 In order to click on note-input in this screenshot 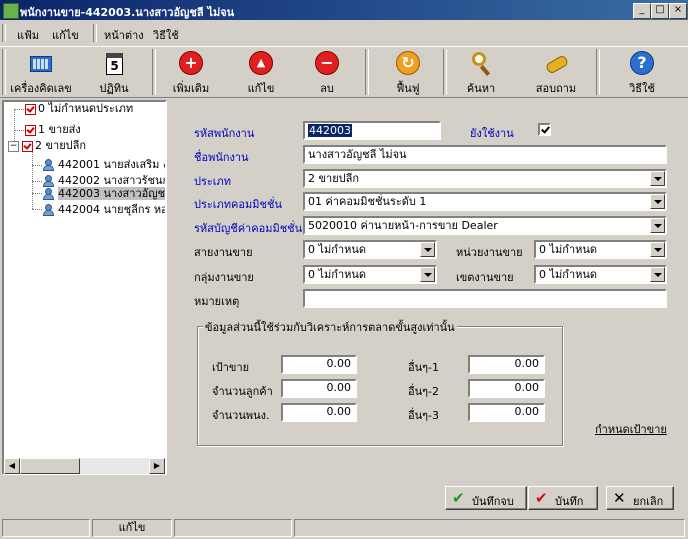, I will do `click(485, 298)`.